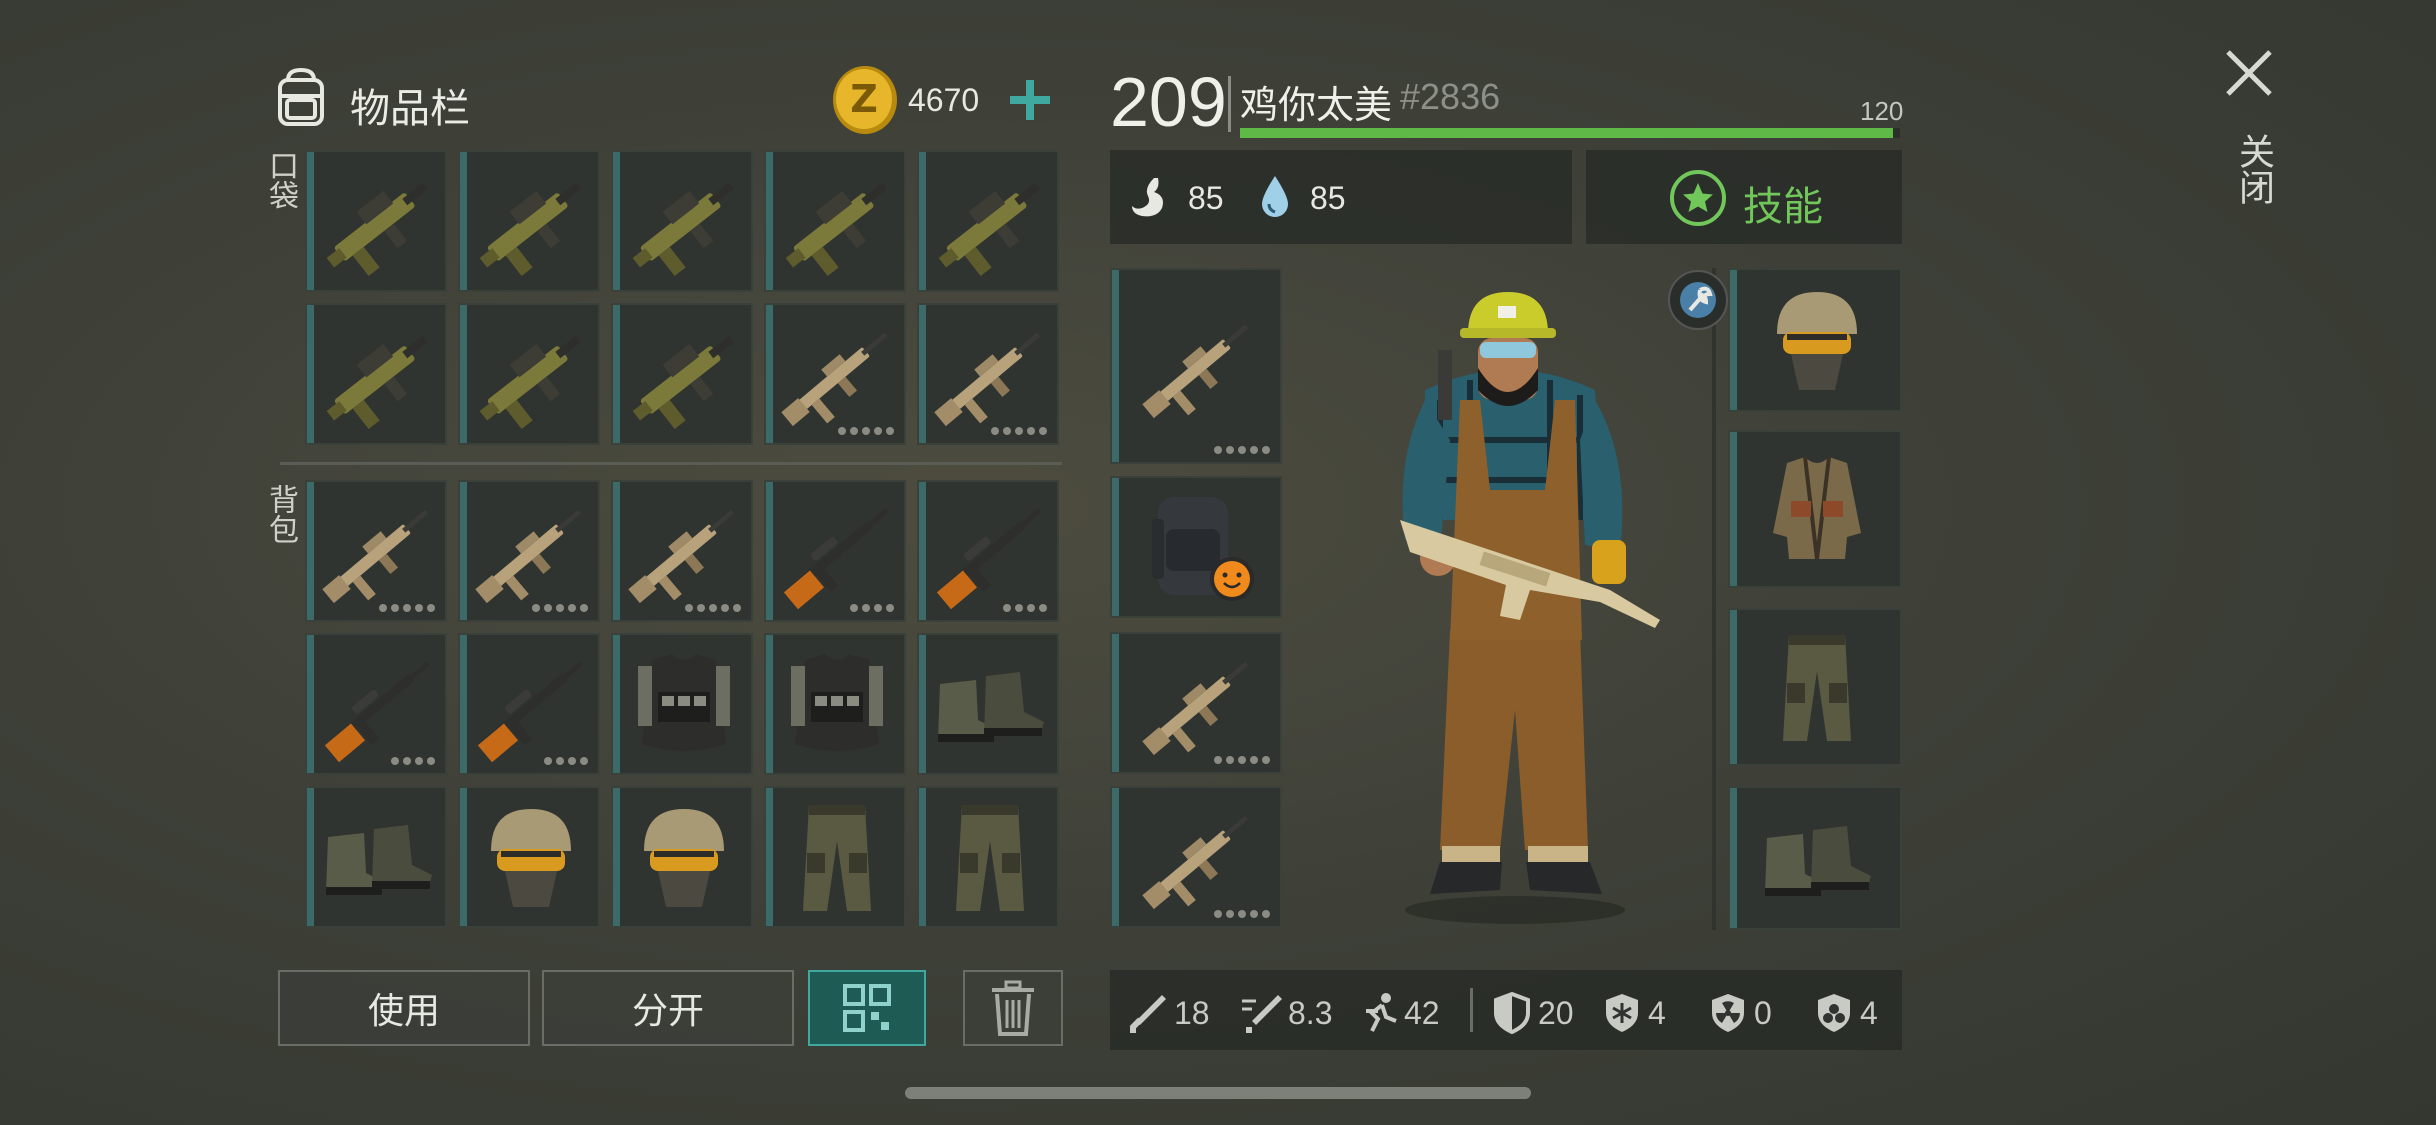 This screenshot has width=2436, height=1125. Describe the element at coordinates (1763, 1012) in the screenshot. I see `radiation-resist-value: 0` at that location.